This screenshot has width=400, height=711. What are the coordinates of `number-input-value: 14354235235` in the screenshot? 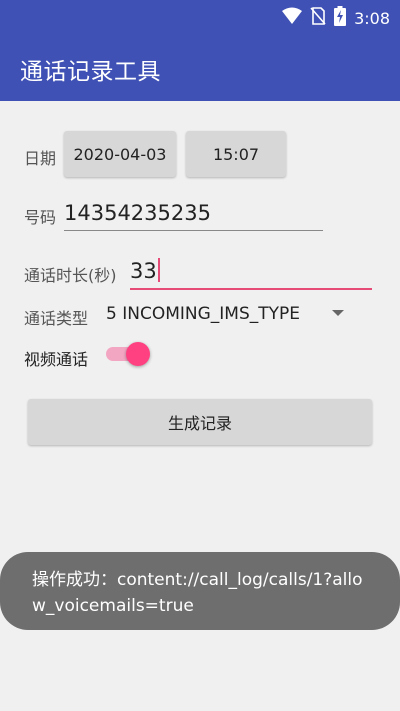 It's located at (137, 213).